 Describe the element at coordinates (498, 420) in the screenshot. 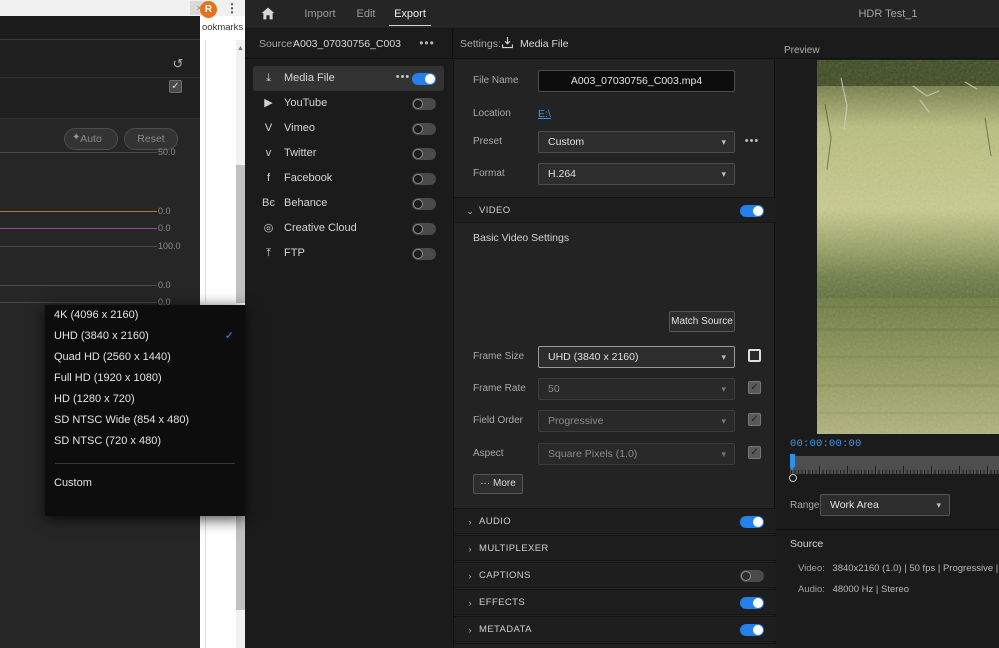

I see `field-label: Field Order` at that location.